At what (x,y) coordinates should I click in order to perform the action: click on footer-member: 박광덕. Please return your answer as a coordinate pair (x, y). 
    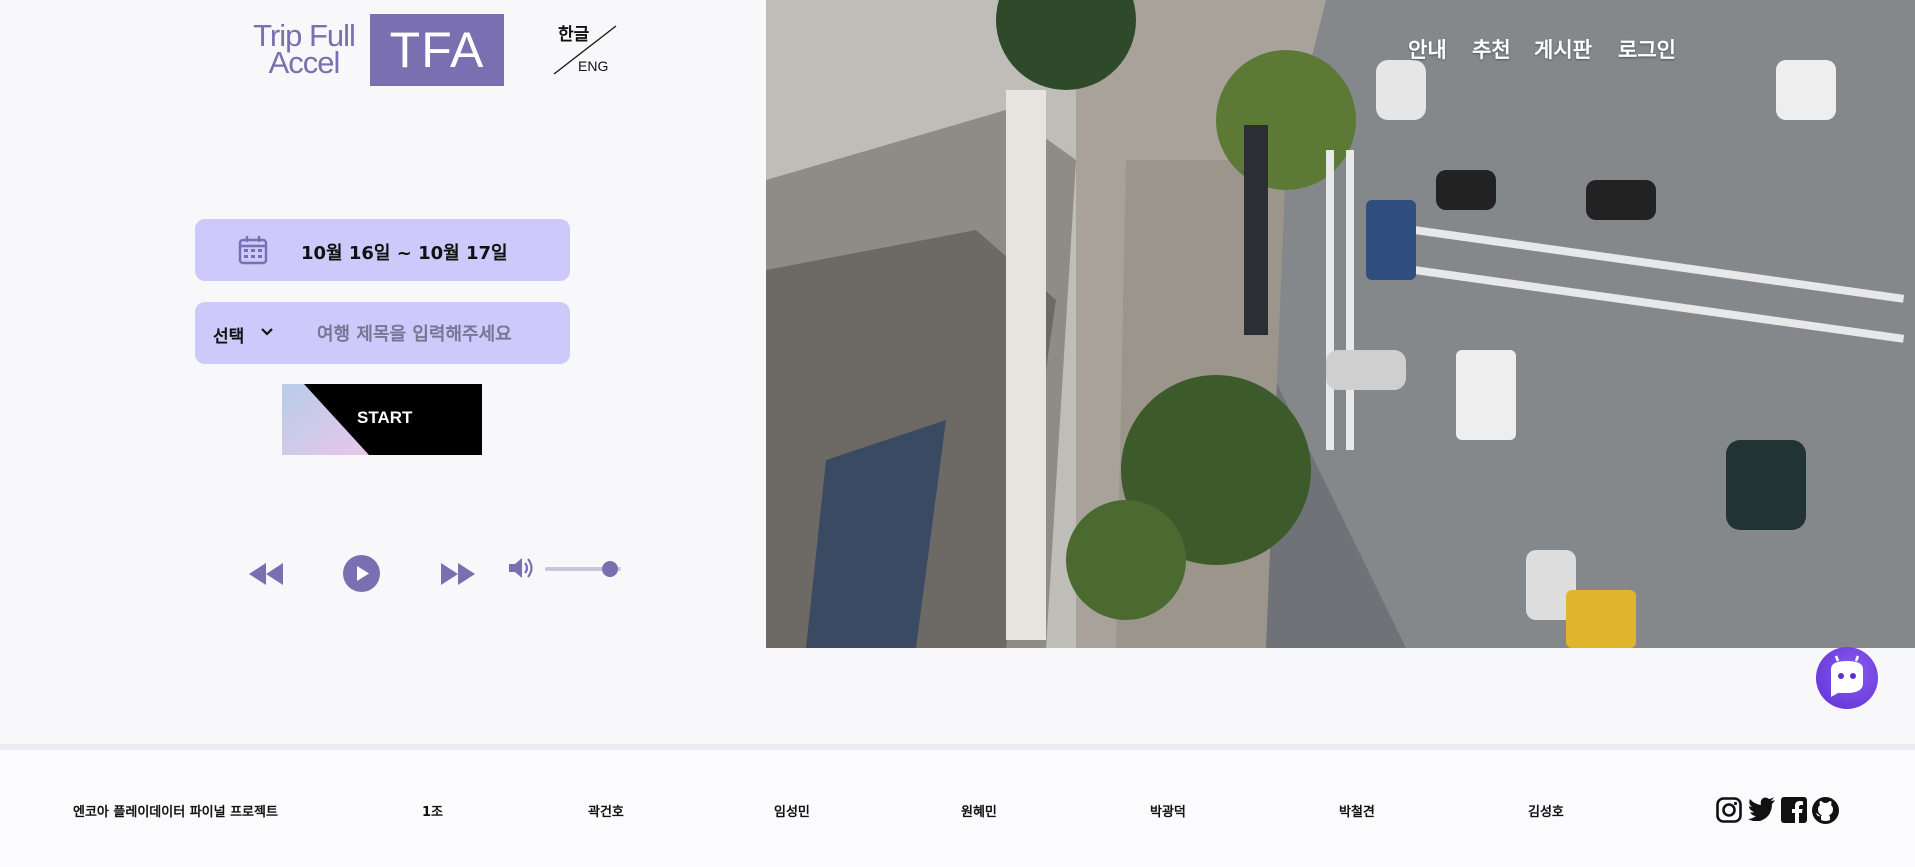
    Looking at the image, I should click on (1168, 812).